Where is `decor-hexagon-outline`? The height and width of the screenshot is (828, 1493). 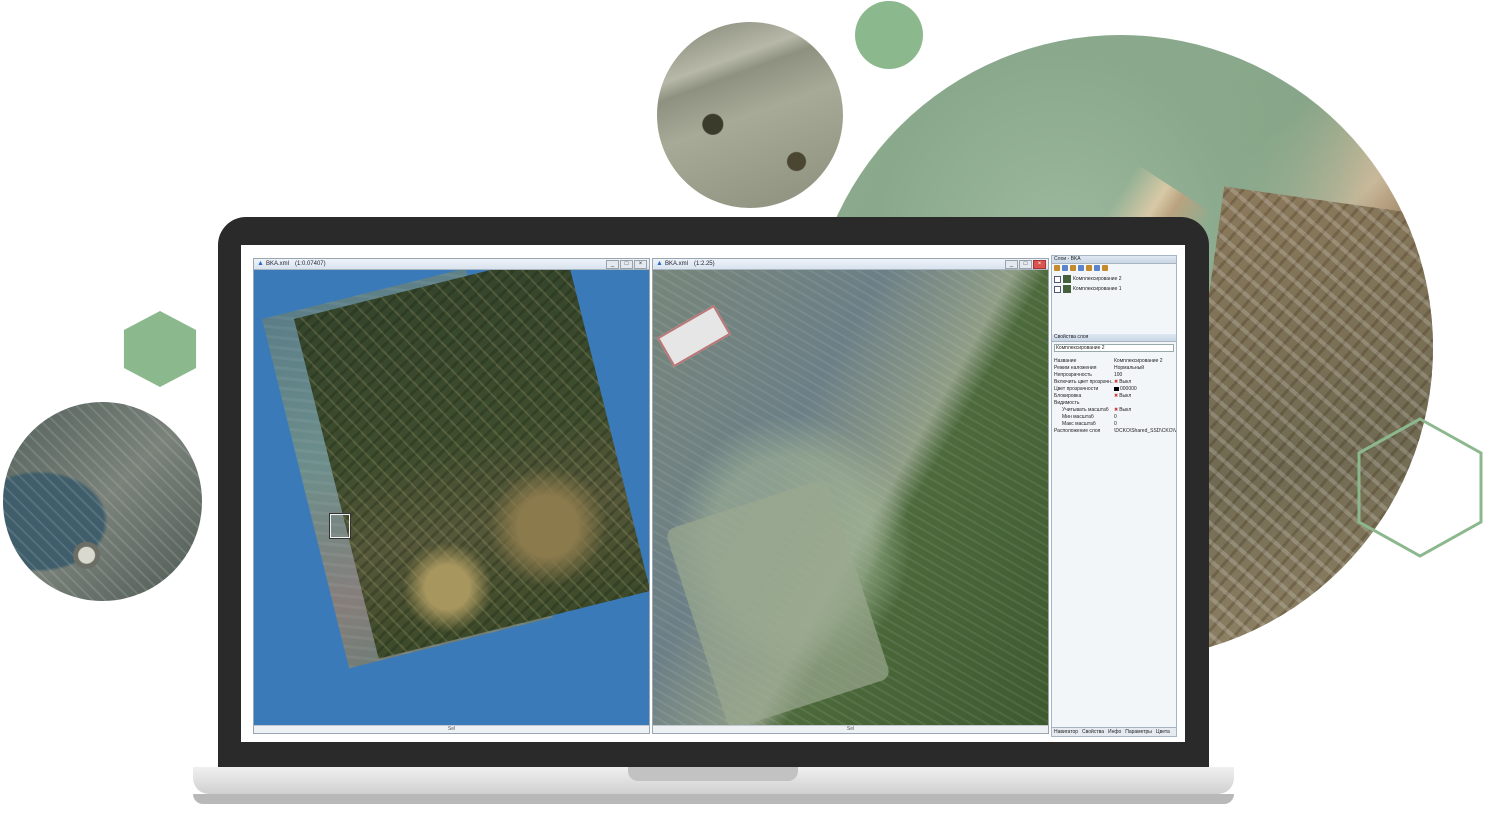
decor-hexagon-outline is located at coordinates (1420, 487).